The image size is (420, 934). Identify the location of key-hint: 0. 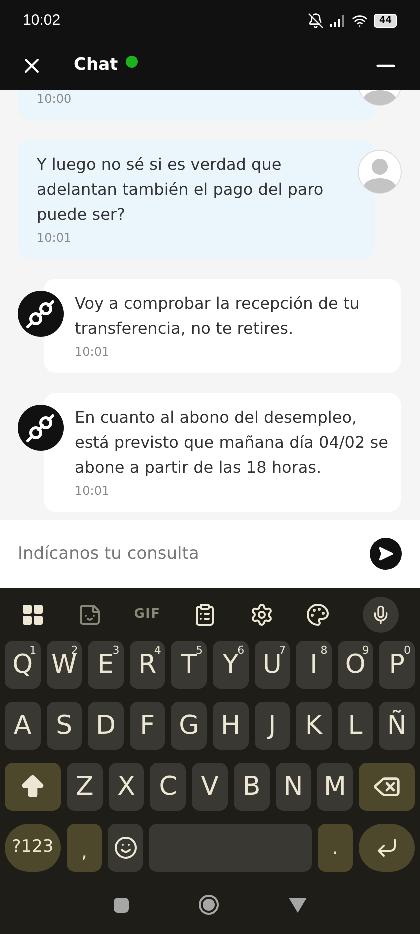
(407, 650).